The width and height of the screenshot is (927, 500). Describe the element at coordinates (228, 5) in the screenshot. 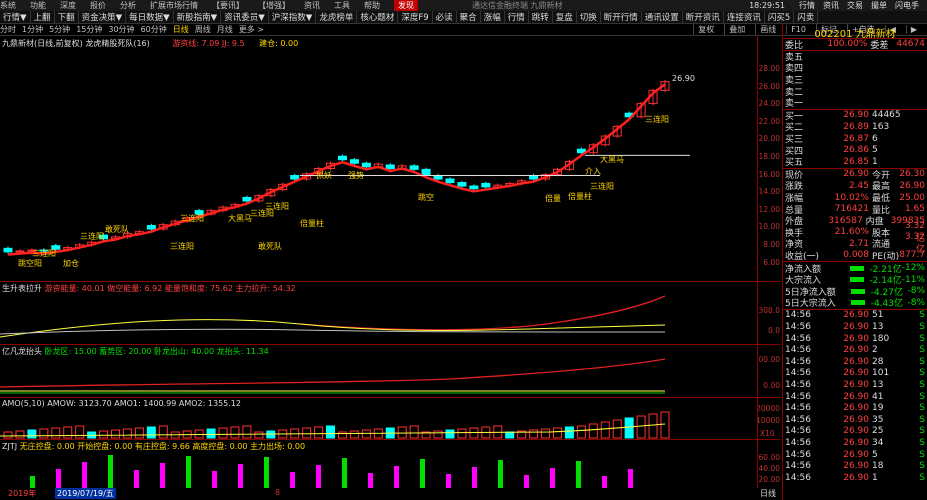

I see `menu-item: 【要讯】` at that location.